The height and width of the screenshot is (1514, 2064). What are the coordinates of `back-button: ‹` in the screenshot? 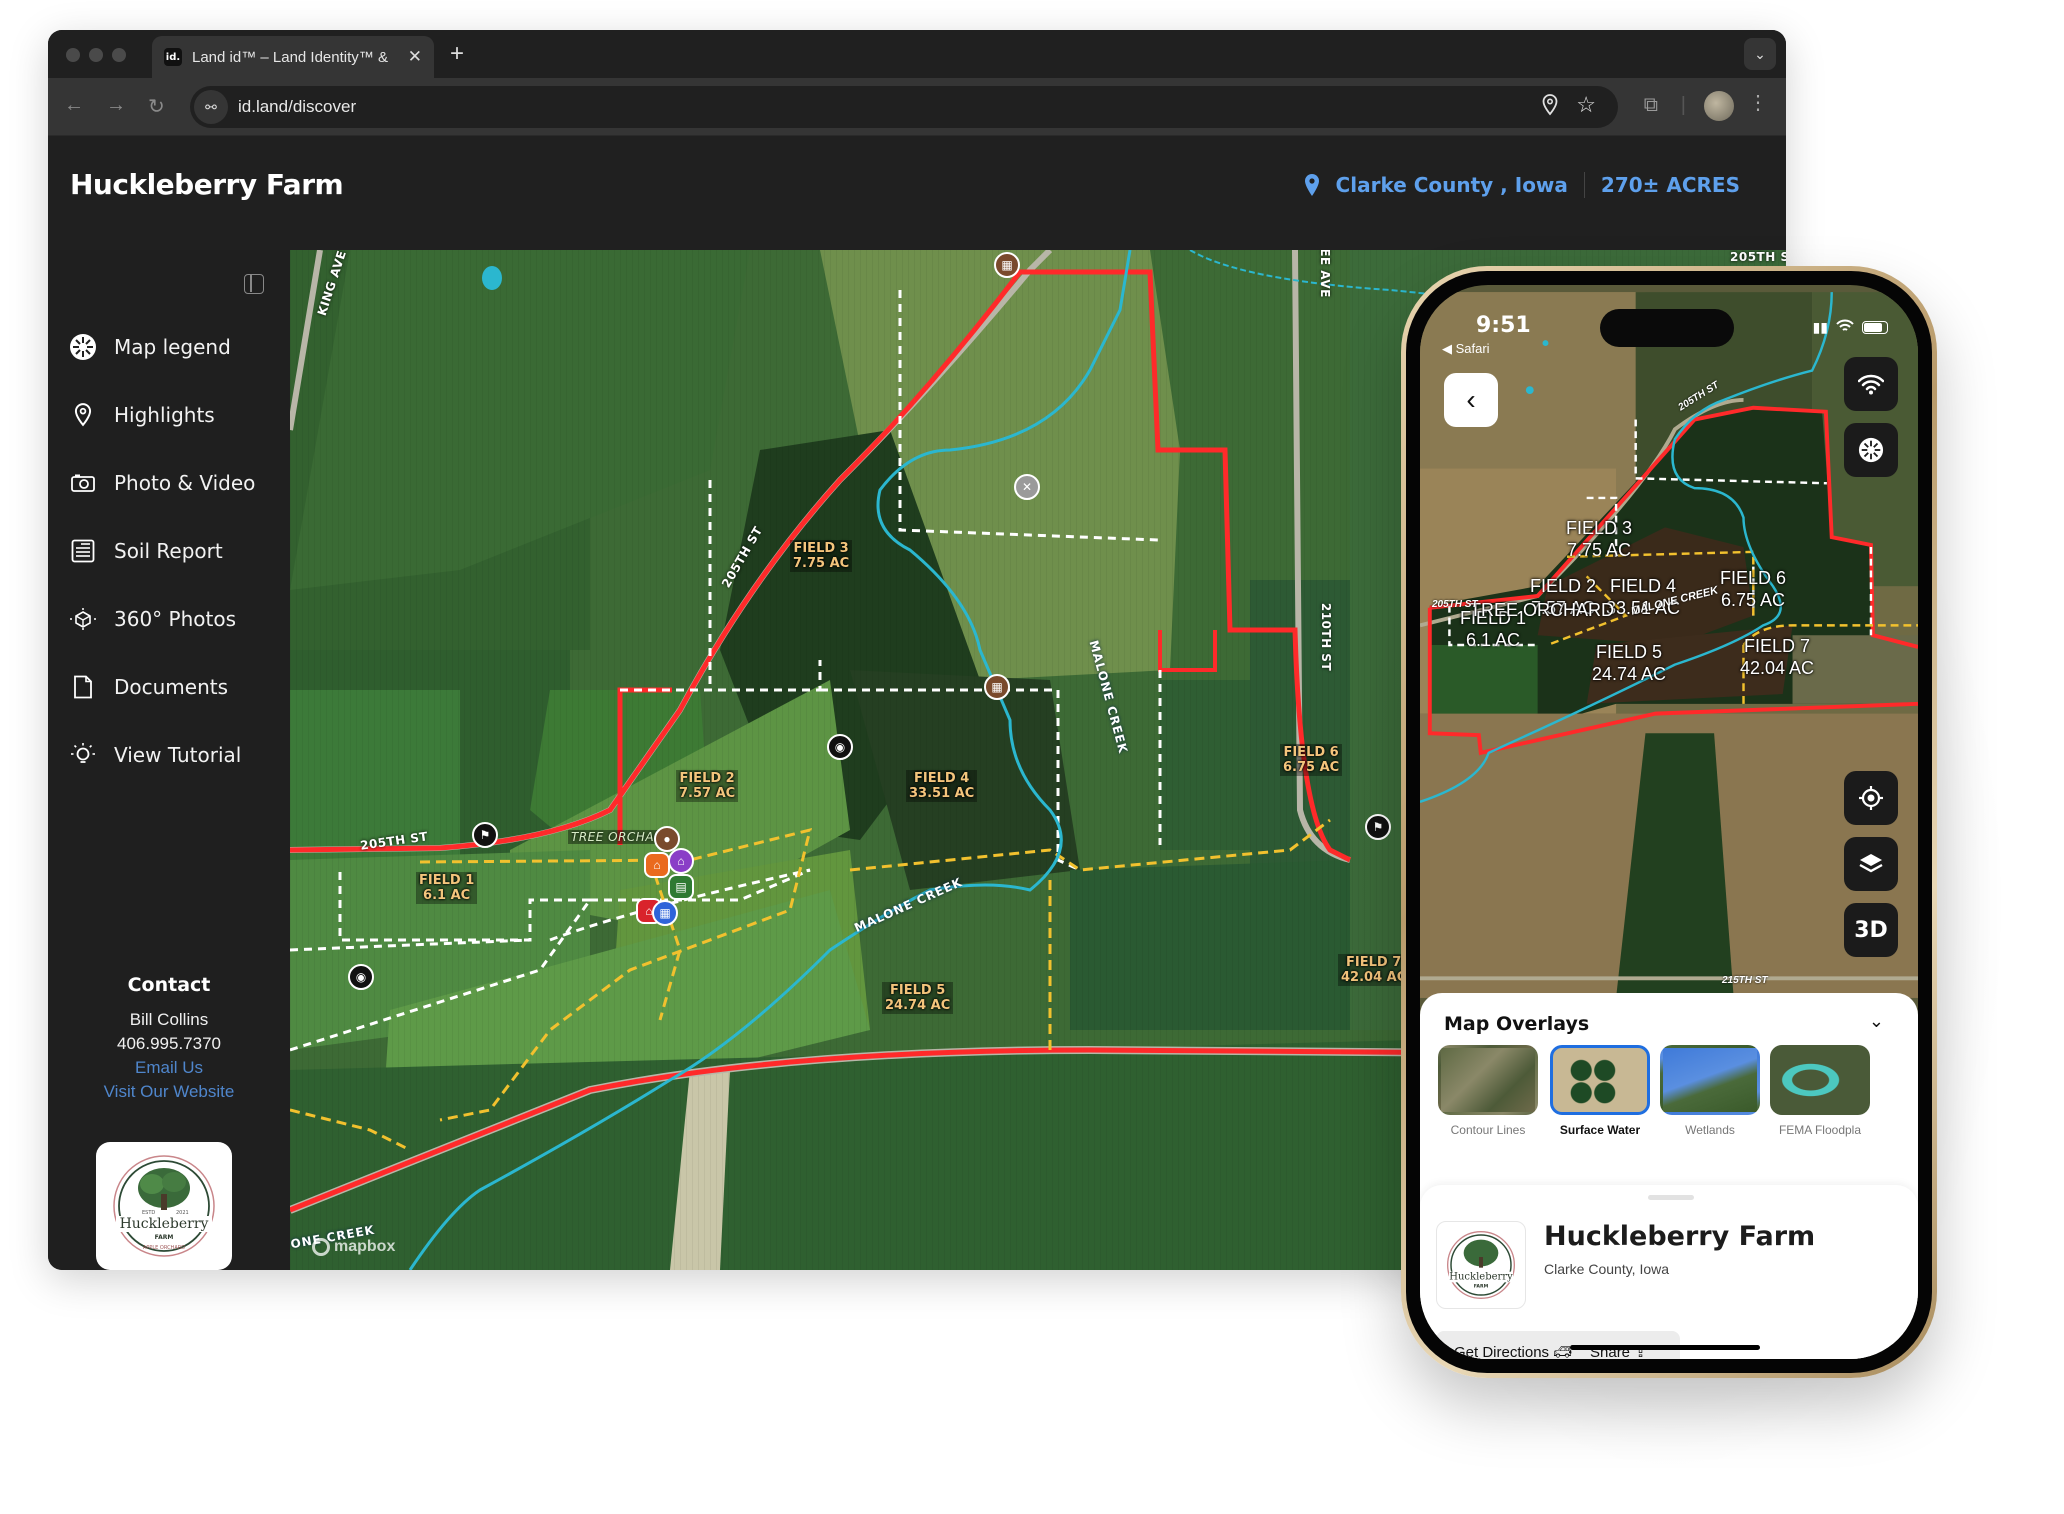 It's located at (1471, 400).